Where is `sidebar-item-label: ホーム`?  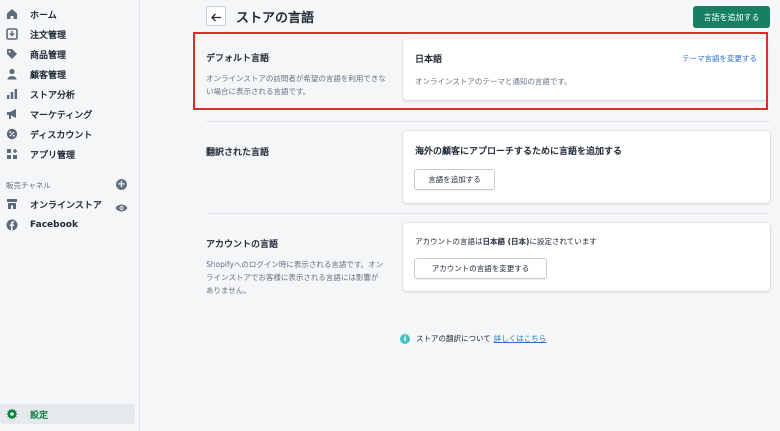
sidebar-item-label: ホーム is located at coordinates (43, 15).